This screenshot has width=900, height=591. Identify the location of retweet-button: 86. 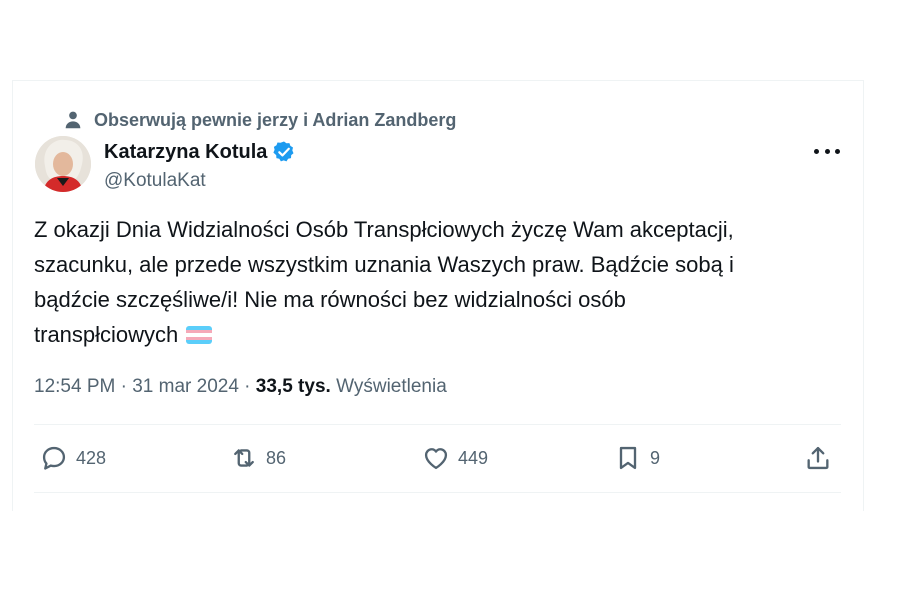
(258, 458).